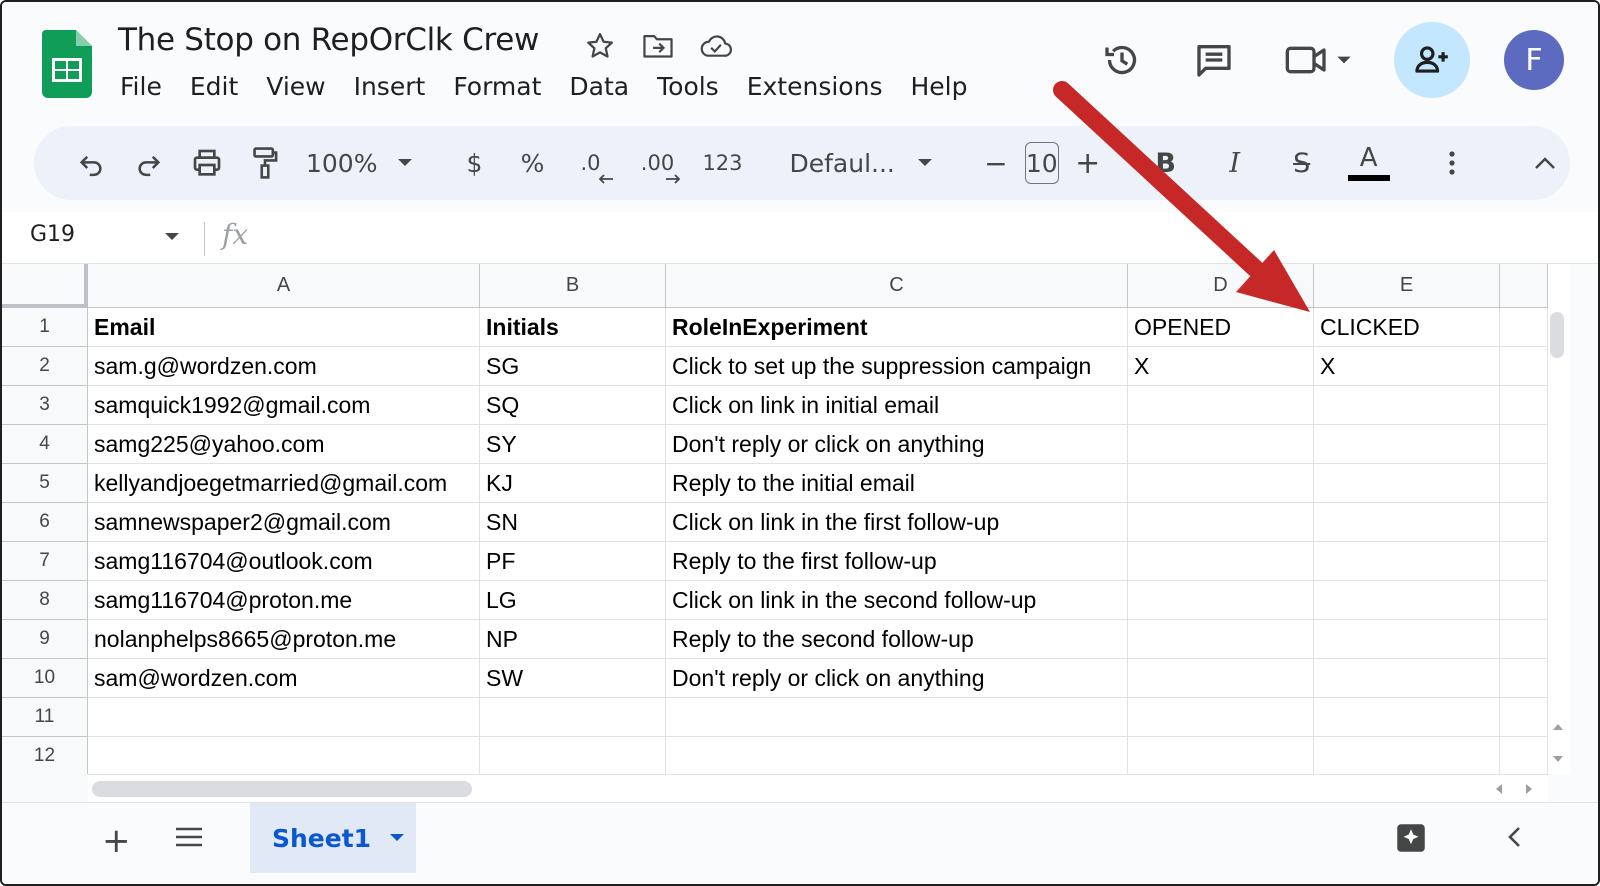 This screenshot has height=886, width=1600. What do you see at coordinates (1221, 755) in the screenshot?
I see `cell-d12` at bounding box center [1221, 755].